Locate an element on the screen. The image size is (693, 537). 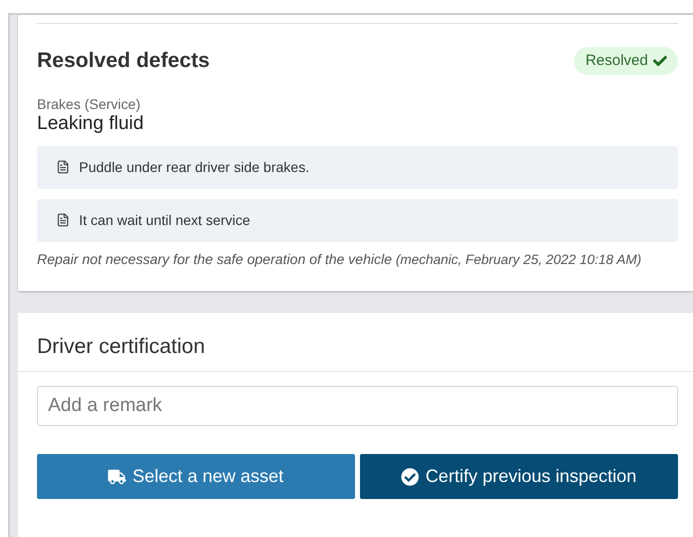
check-icon is located at coordinates (660, 61).